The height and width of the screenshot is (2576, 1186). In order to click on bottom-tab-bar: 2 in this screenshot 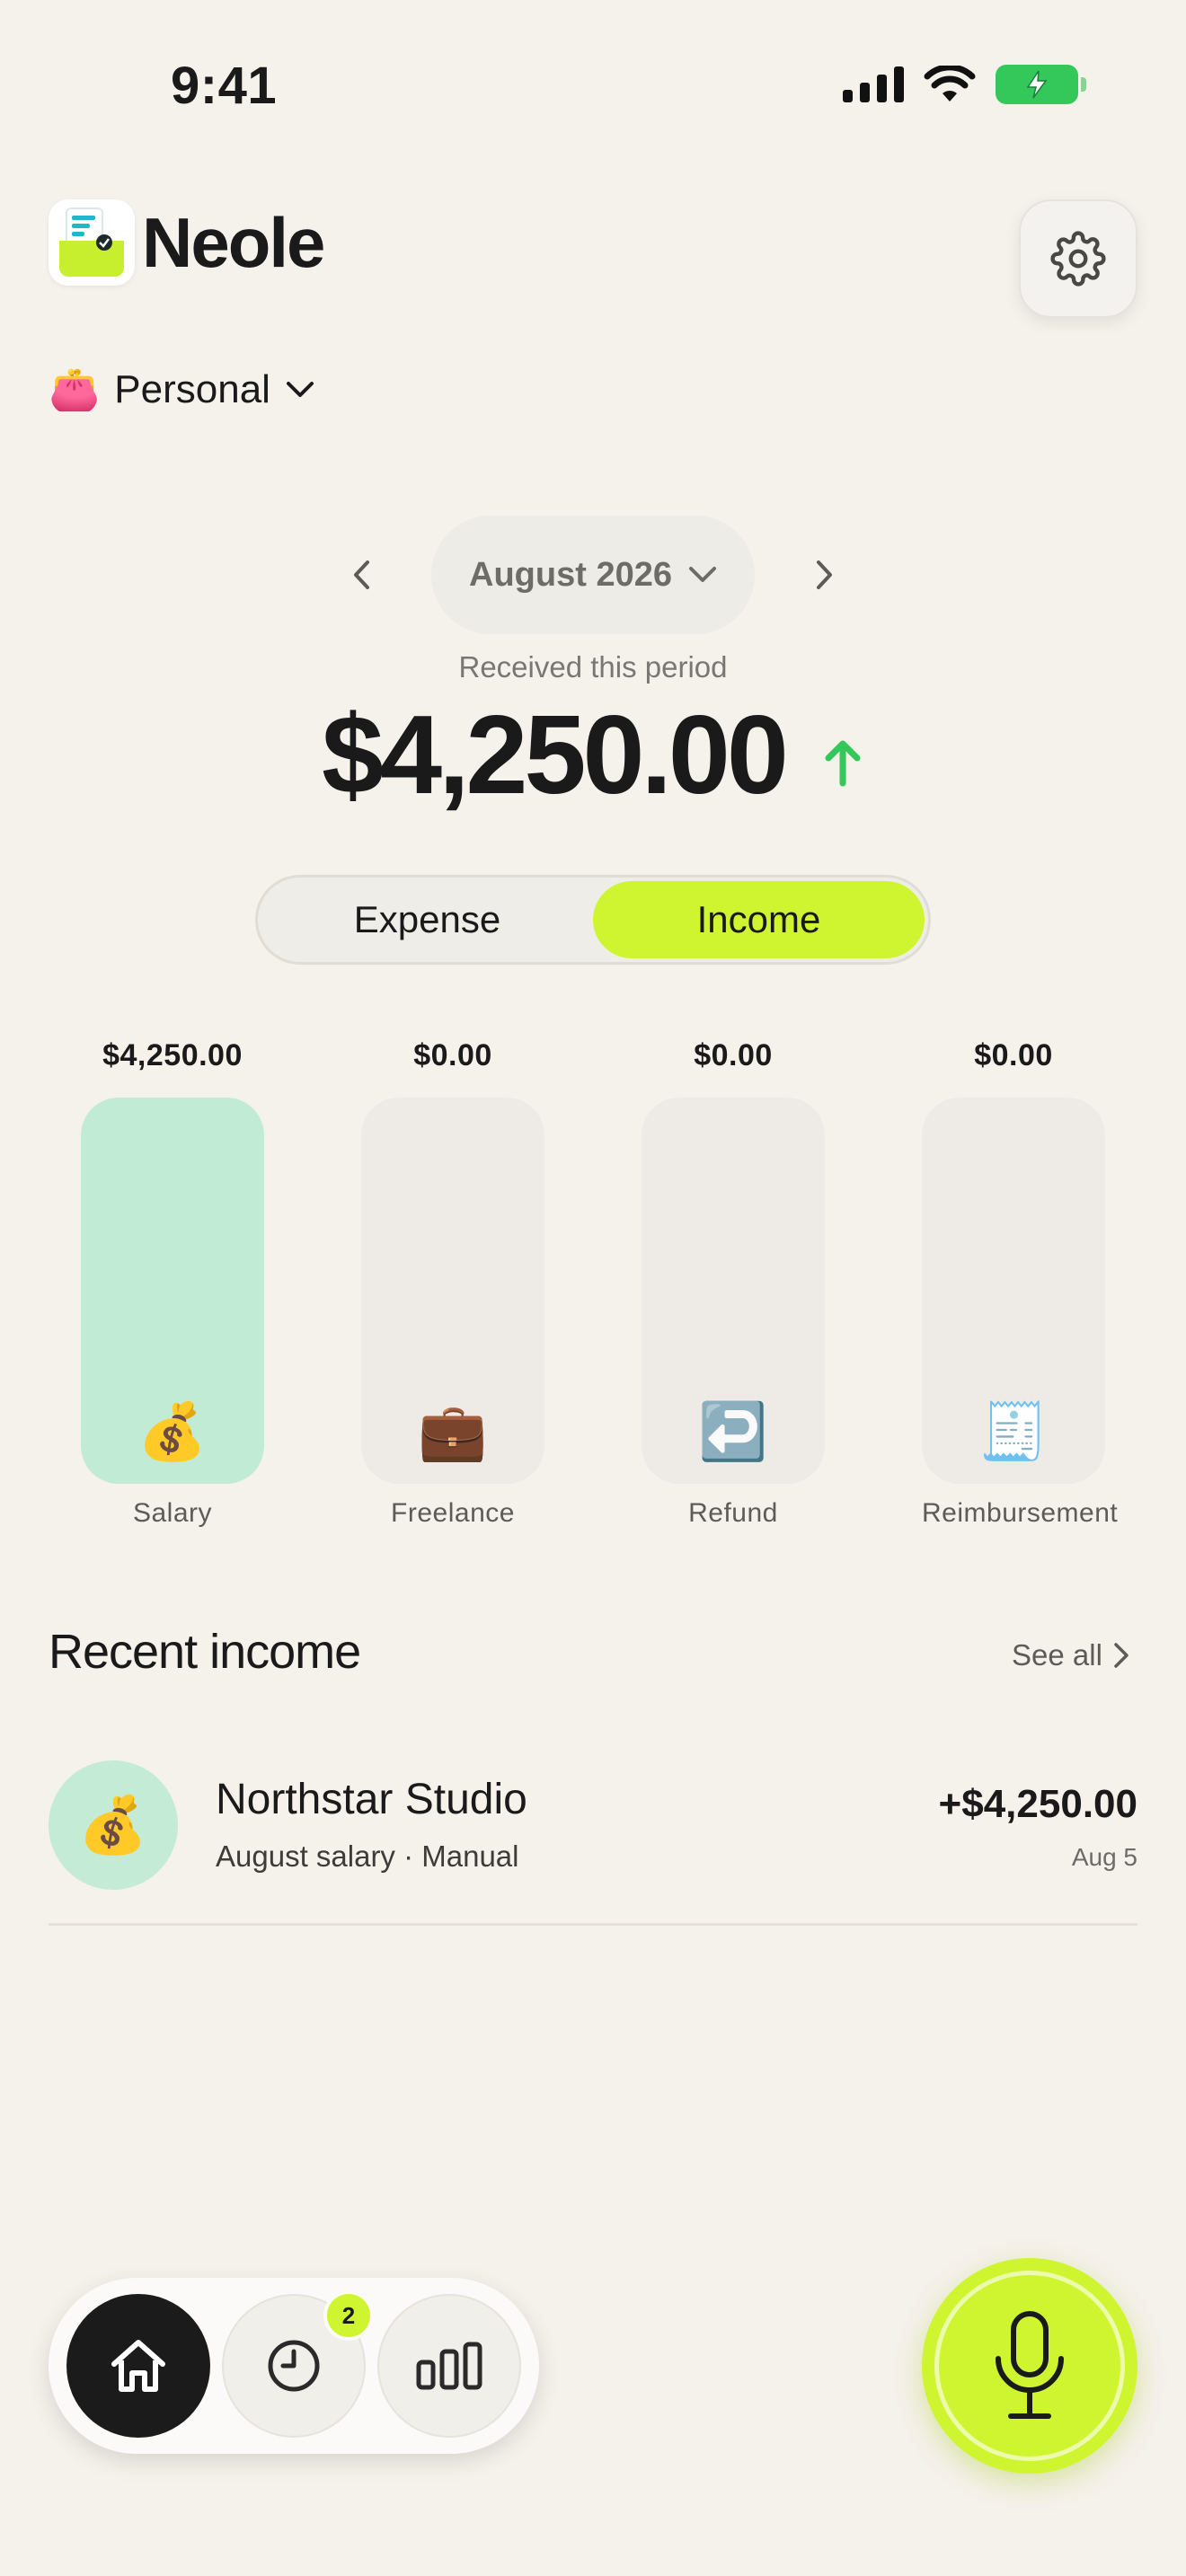, I will do `click(294, 2366)`.